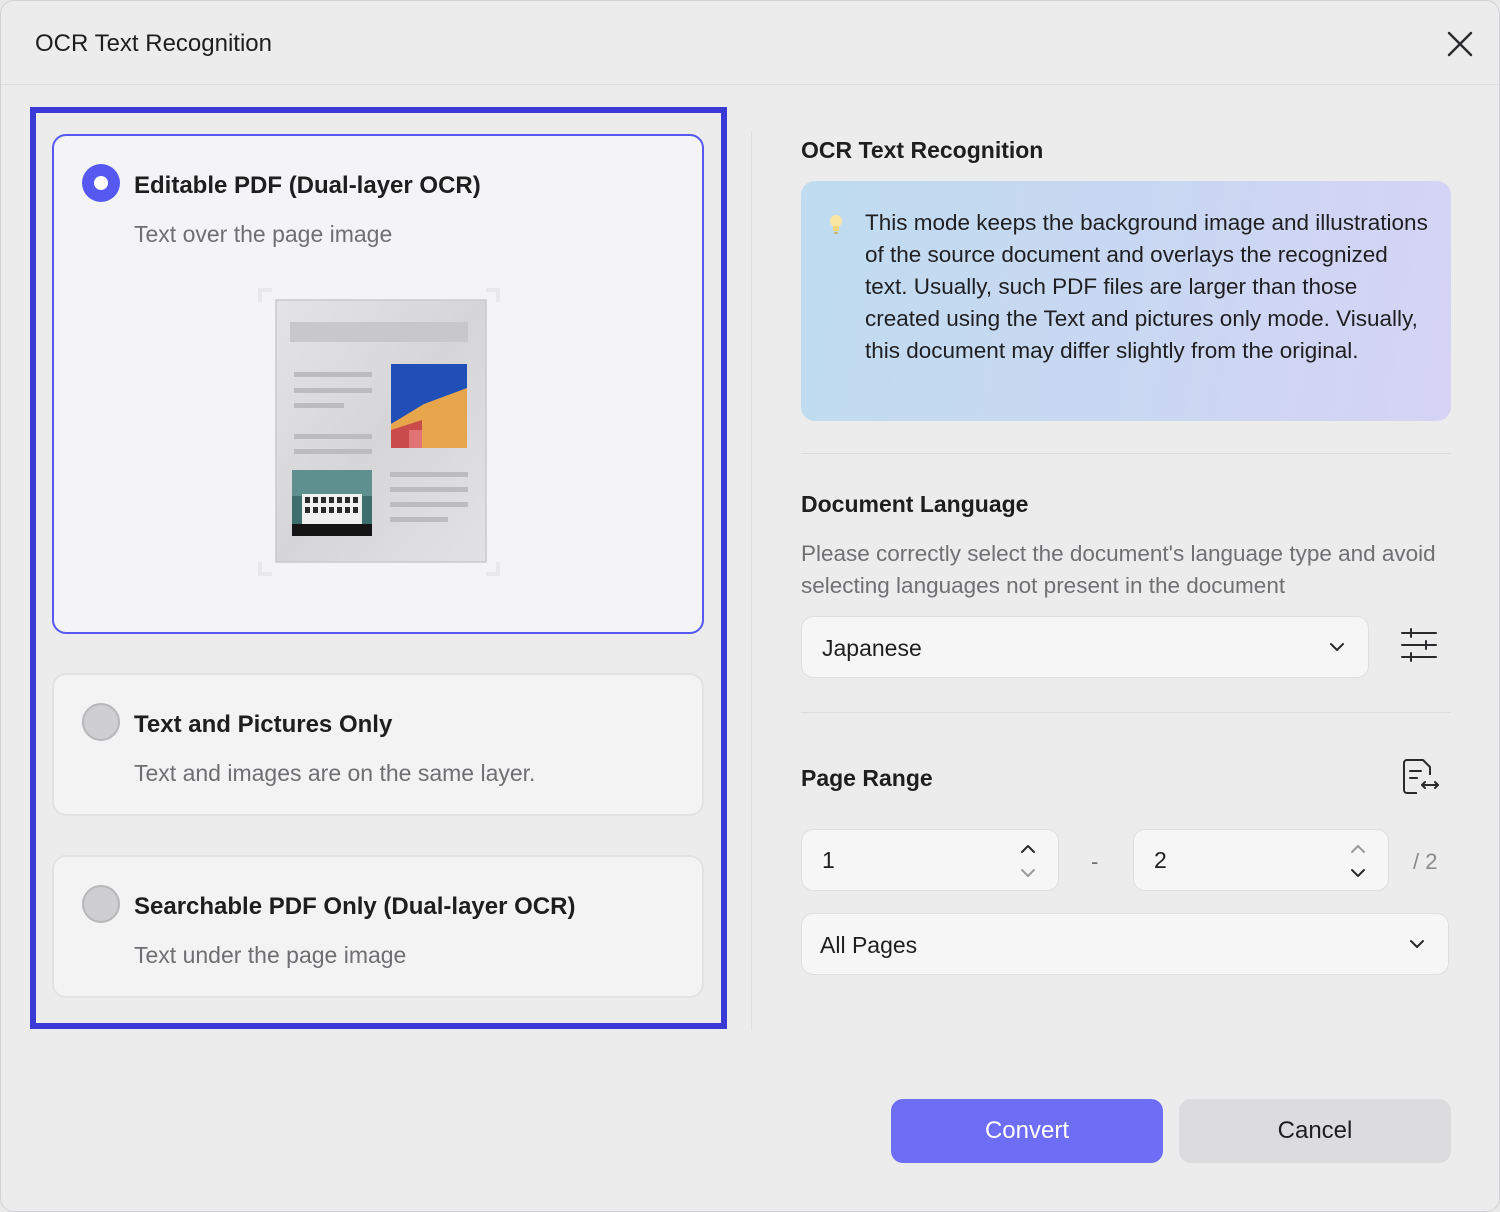 Image resolution: width=1500 pixels, height=1212 pixels. I want to click on page-range-from-input, so click(930, 860).